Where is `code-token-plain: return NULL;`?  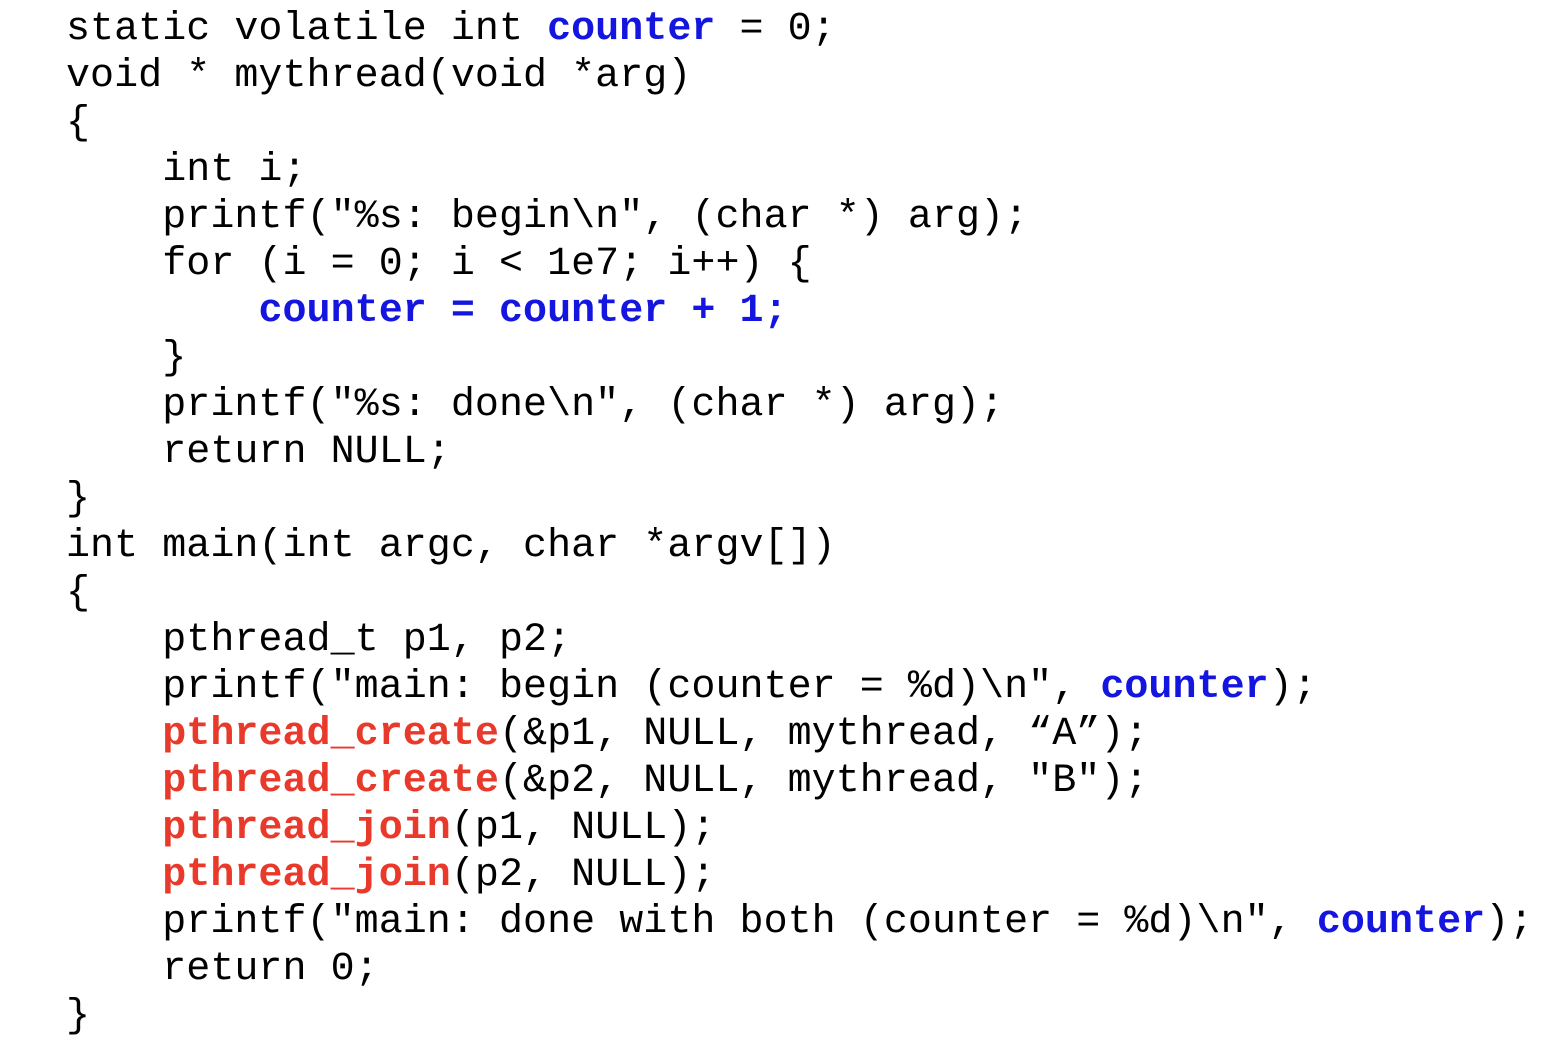 code-token-plain: return NULL; is located at coordinates (258, 452).